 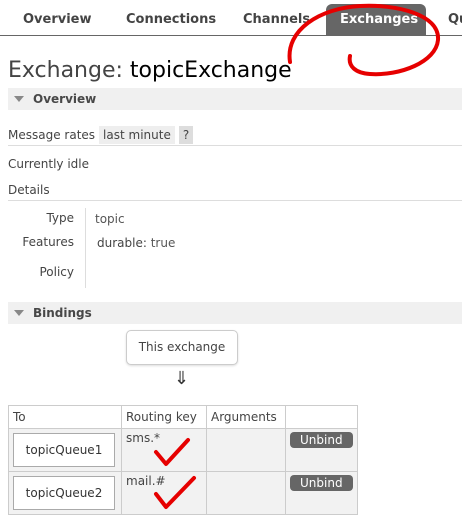 What do you see at coordinates (122, 243) in the screenshot?
I see `features-key: durable:` at bounding box center [122, 243].